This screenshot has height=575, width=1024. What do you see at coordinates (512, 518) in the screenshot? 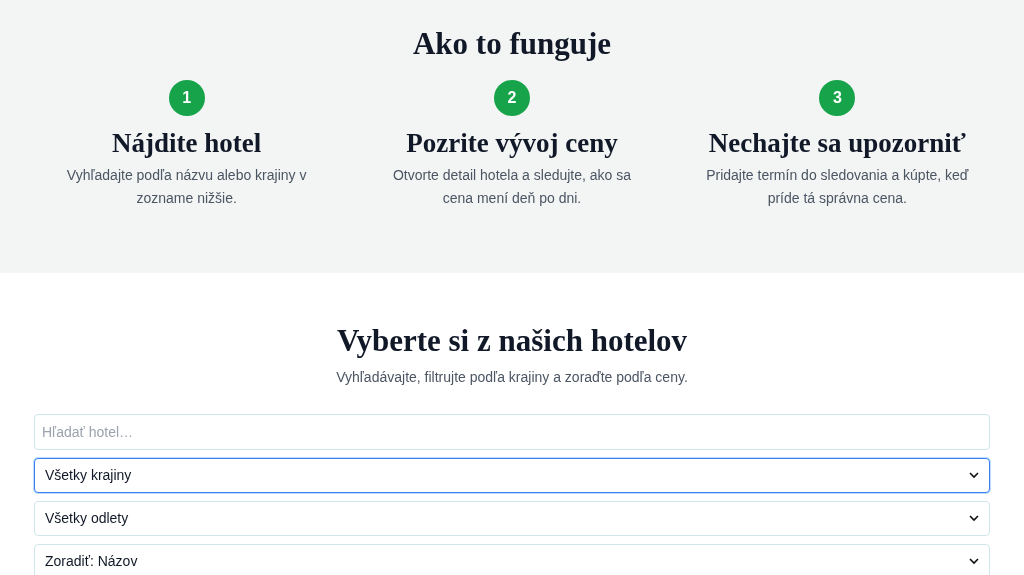
I see `filter-dropdown: Všetky odlety` at bounding box center [512, 518].